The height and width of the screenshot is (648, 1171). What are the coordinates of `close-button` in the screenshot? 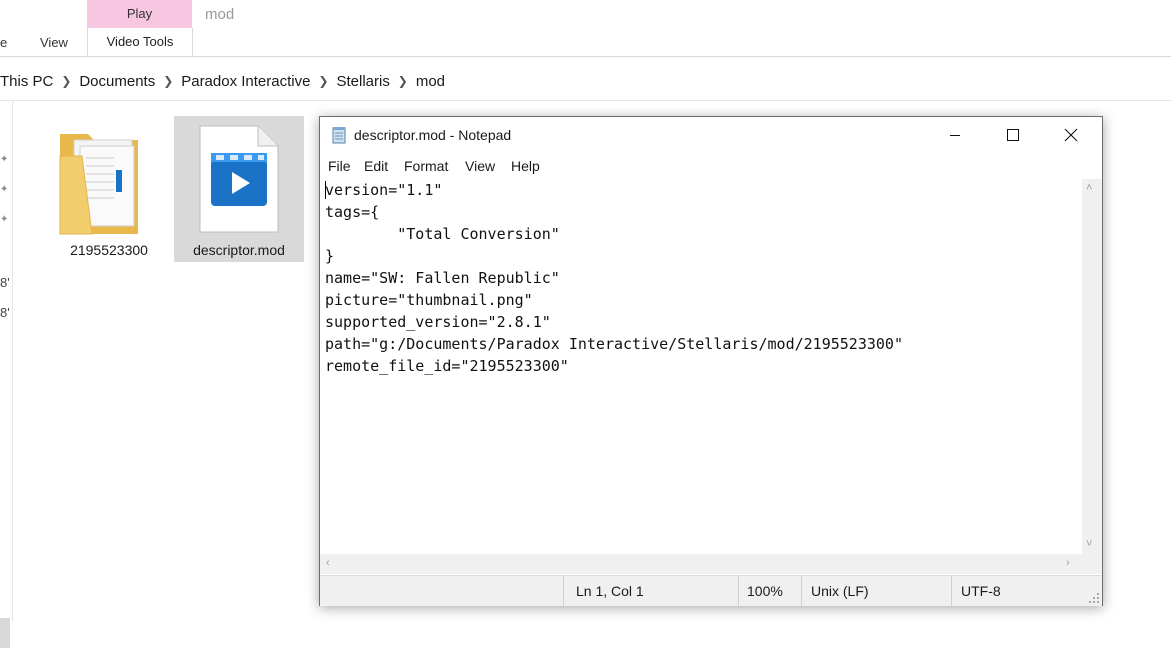 It's located at (1071, 135).